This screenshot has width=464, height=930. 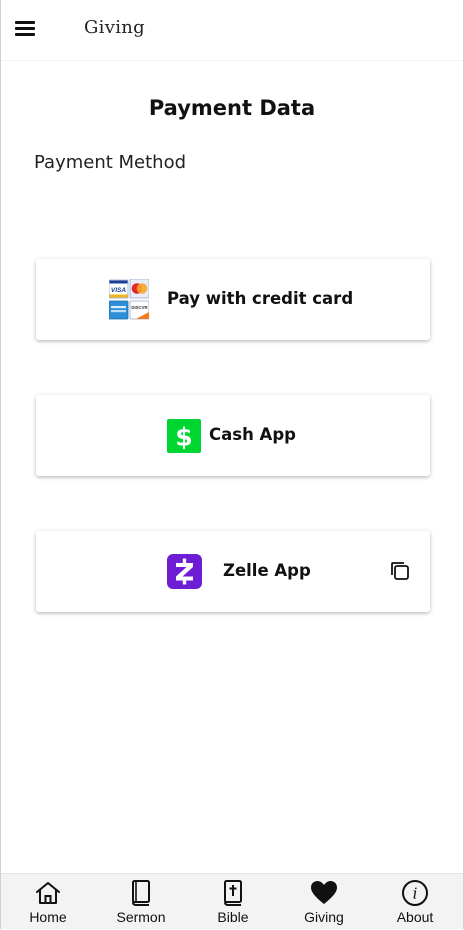 I want to click on credit-card-option-button: VISA DISCVR Pay with credit card, so click(x=233, y=299).